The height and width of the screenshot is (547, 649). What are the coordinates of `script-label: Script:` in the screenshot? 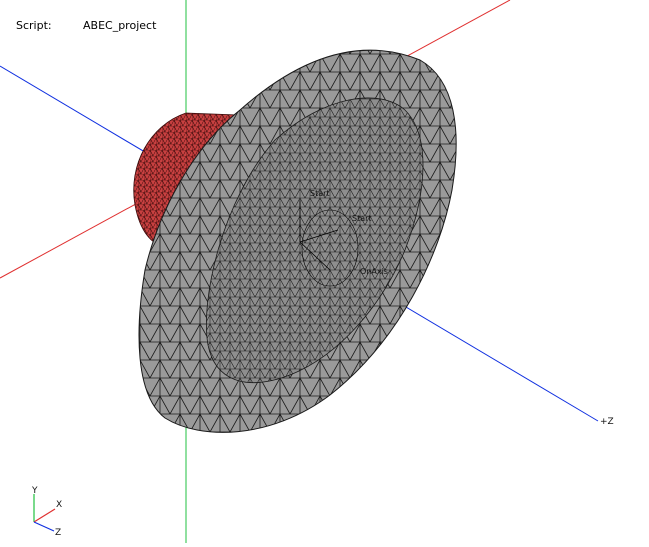 It's located at (34, 25).